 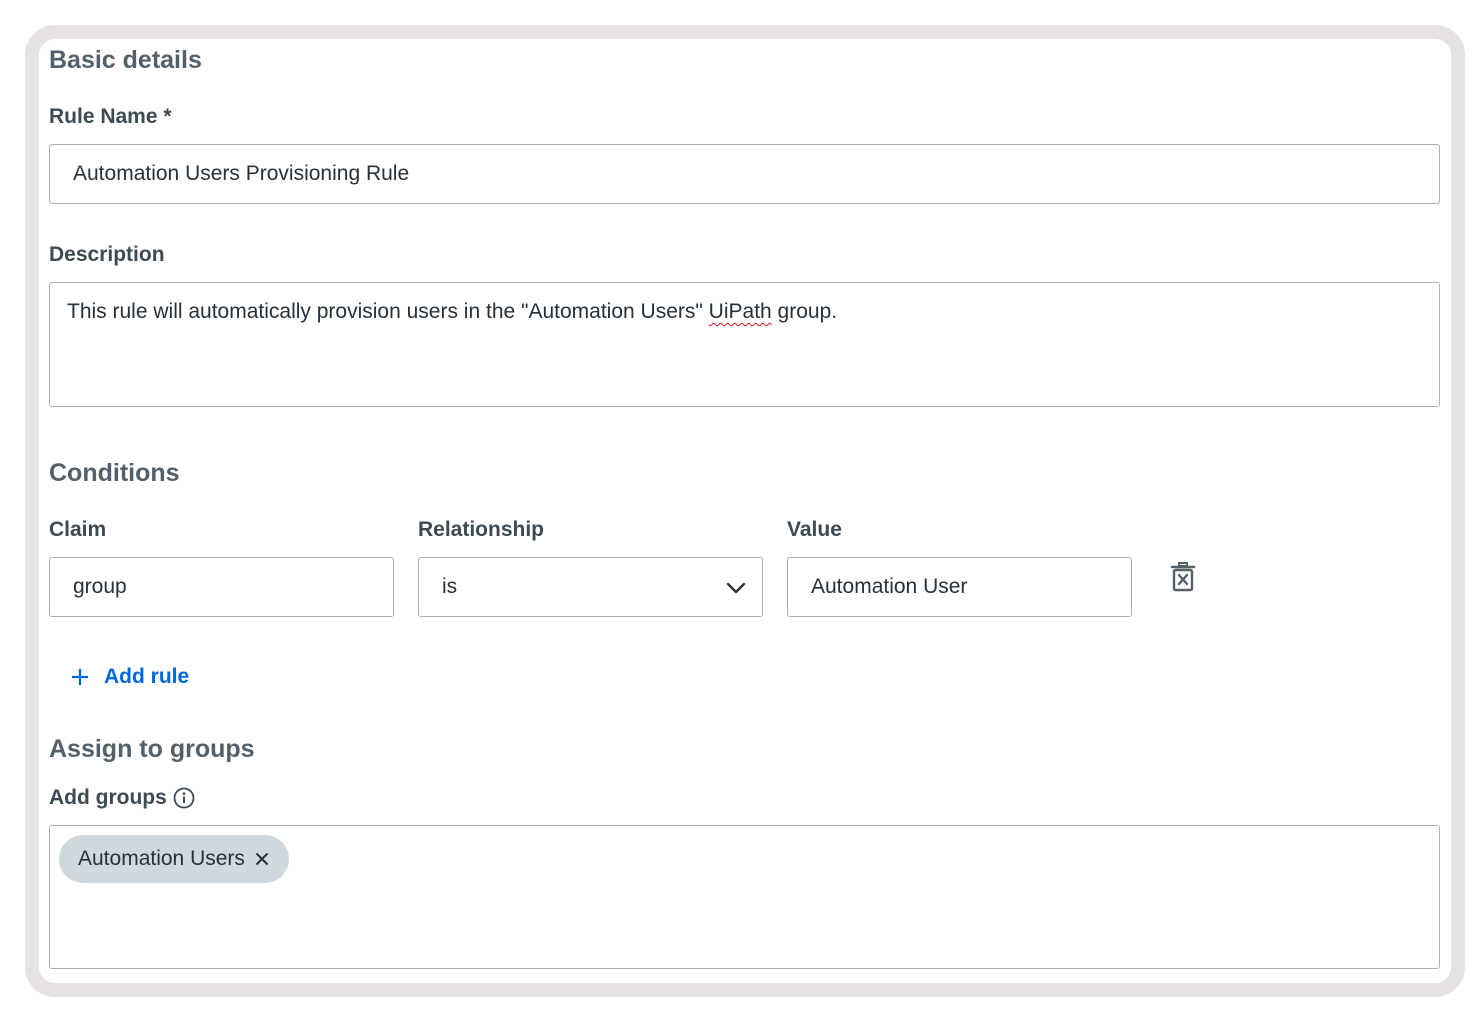 I want to click on plus-icon, so click(x=80, y=677).